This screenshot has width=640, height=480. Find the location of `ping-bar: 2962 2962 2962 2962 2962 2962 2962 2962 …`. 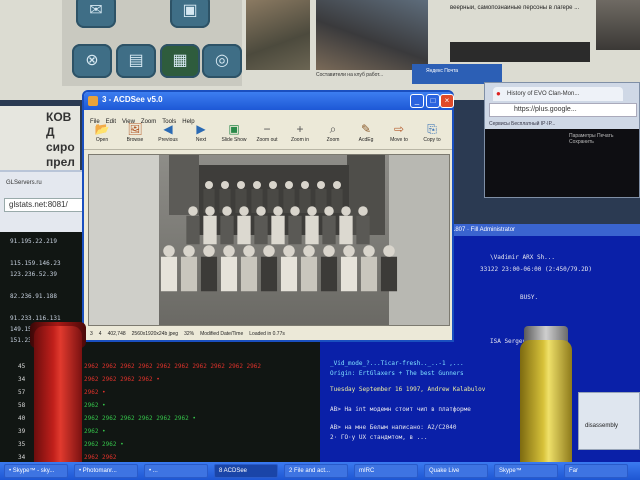

ping-bar: 2962 2962 2962 2962 2962 2962 2962 2962 … is located at coordinates (173, 366).